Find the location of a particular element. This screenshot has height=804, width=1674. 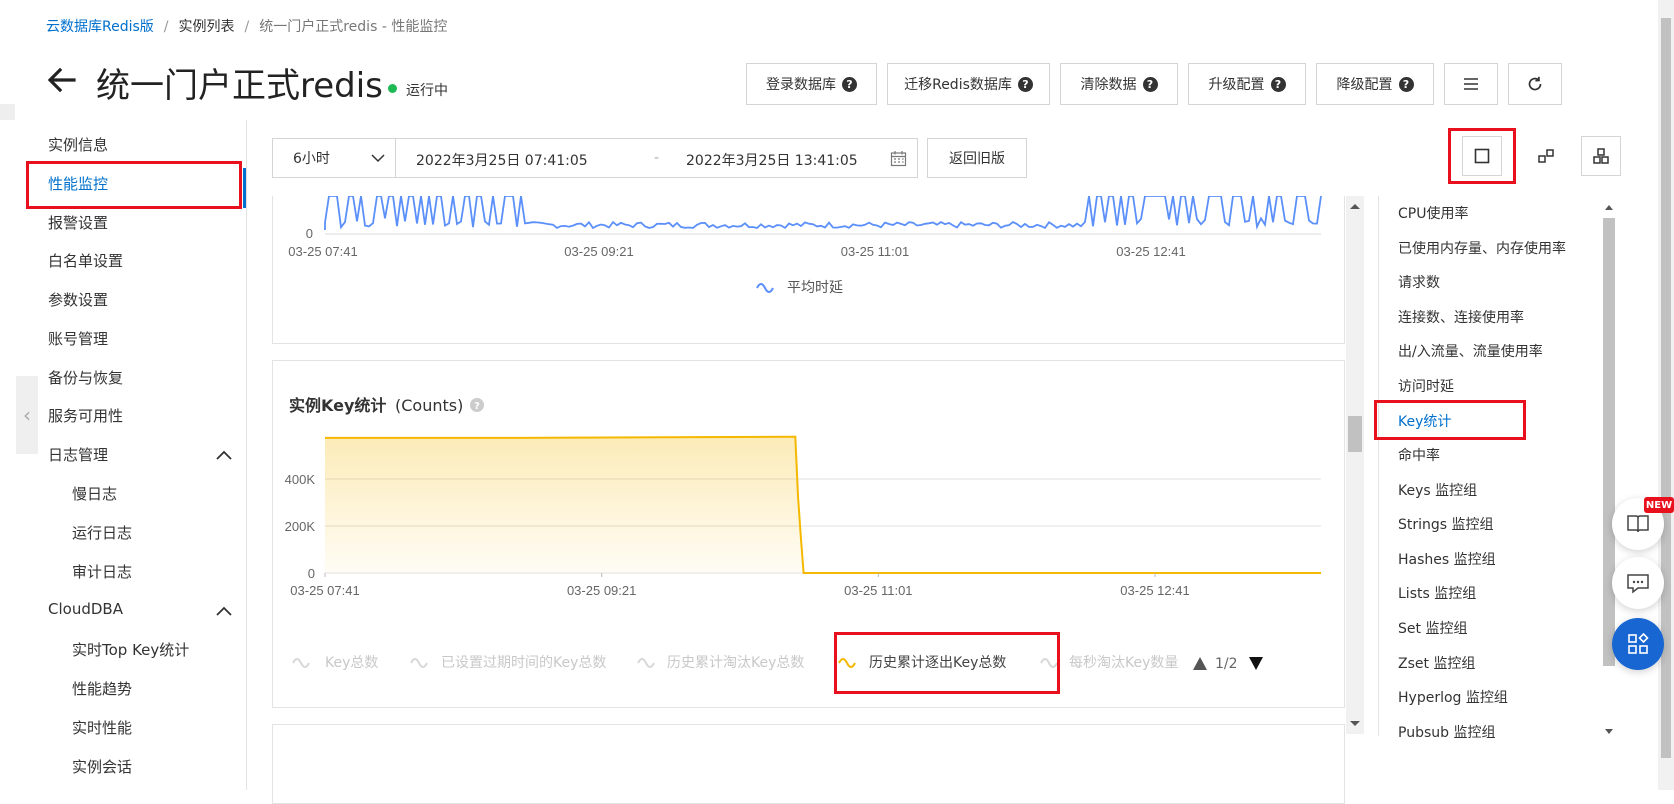

new-badge: NEW is located at coordinates (1659, 505).